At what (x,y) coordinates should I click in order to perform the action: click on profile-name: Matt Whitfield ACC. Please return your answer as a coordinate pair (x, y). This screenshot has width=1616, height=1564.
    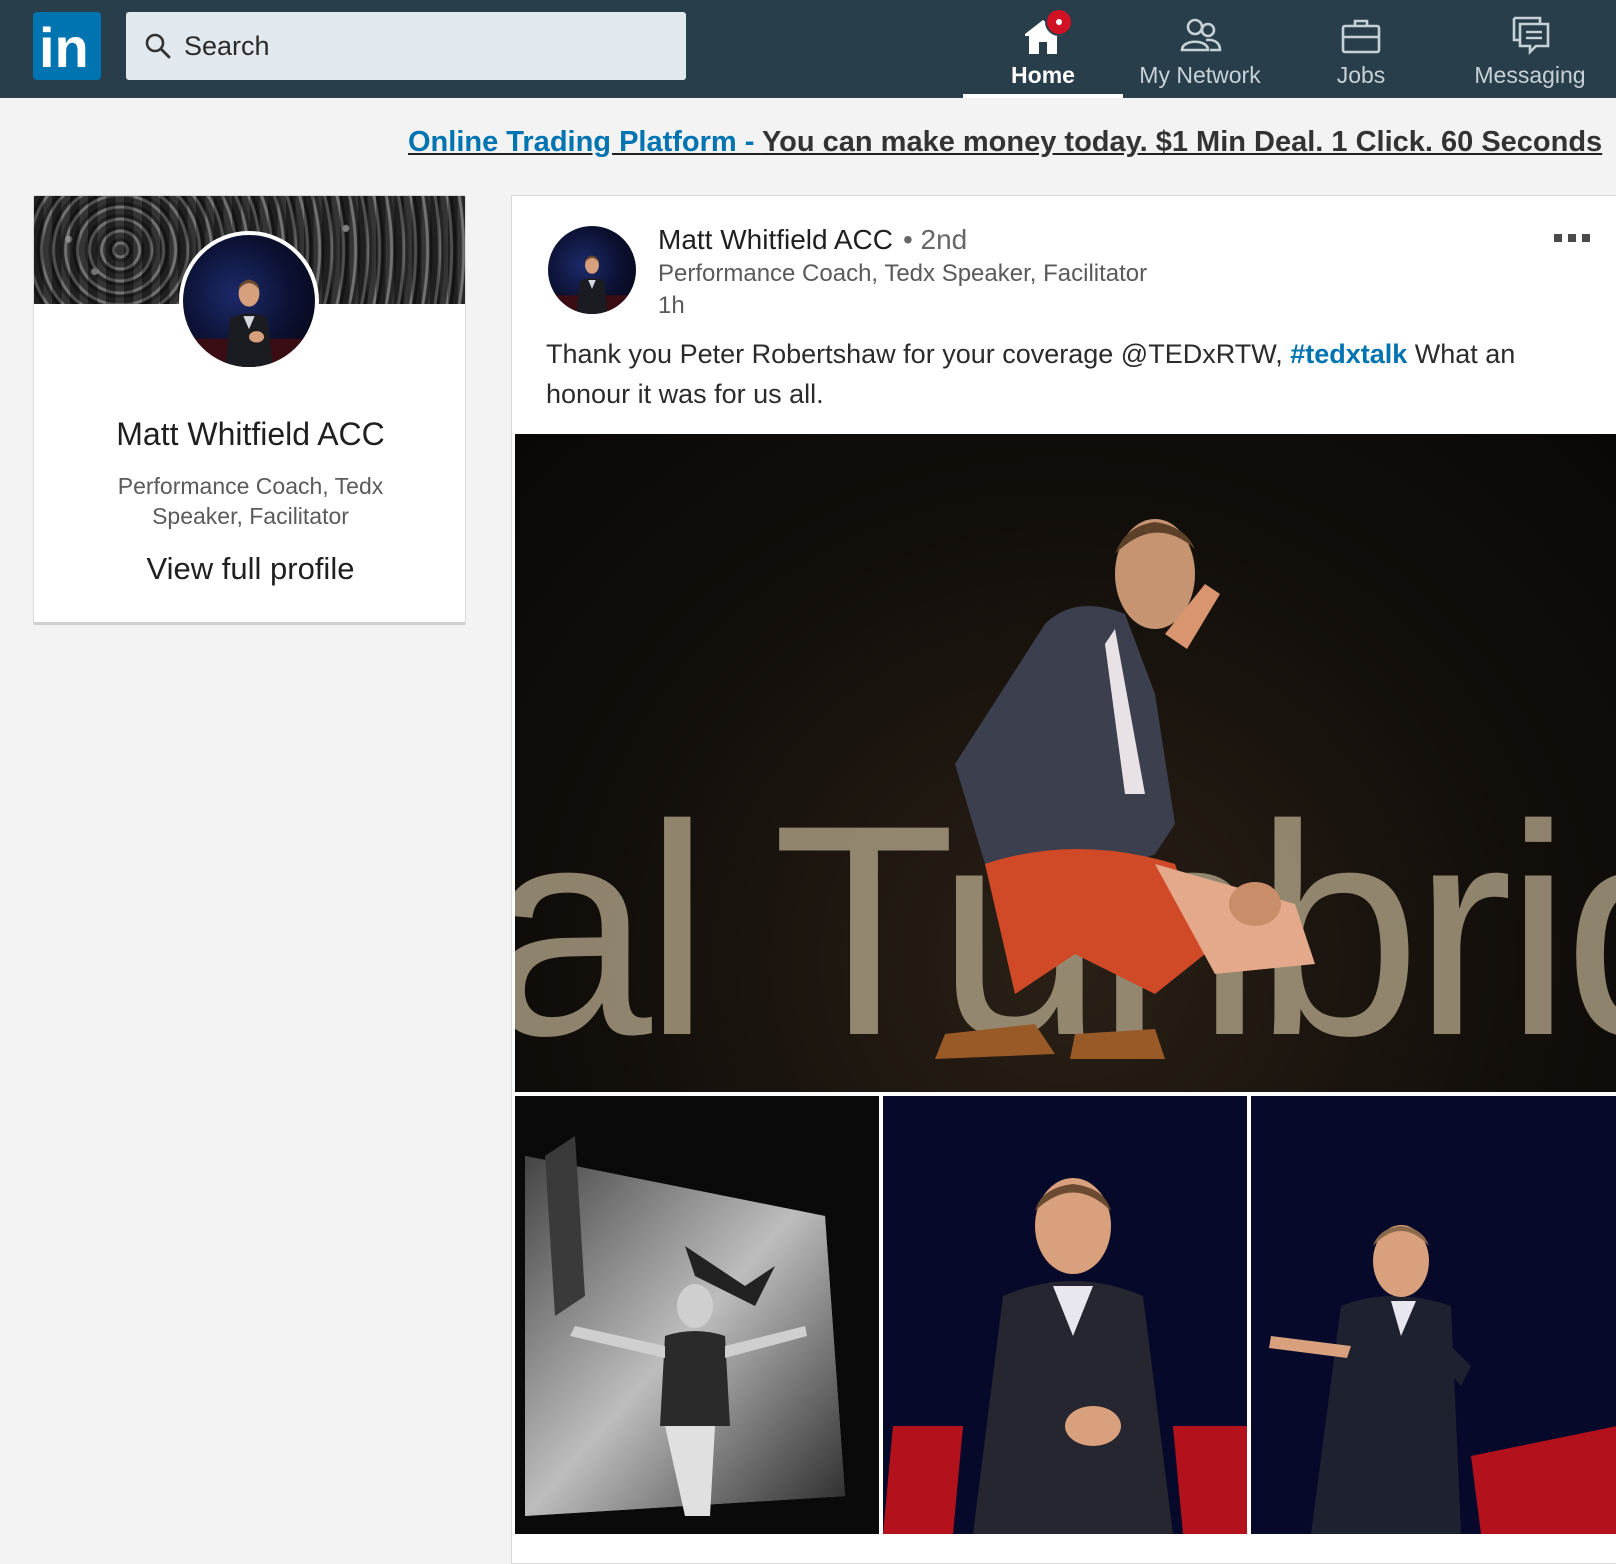
    Looking at the image, I should click on (249, 434).